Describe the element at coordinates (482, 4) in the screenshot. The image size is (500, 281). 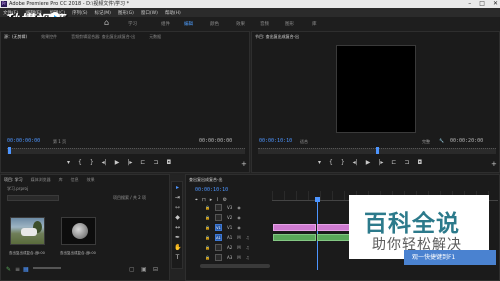
I see `maximize-button: □` at that location.